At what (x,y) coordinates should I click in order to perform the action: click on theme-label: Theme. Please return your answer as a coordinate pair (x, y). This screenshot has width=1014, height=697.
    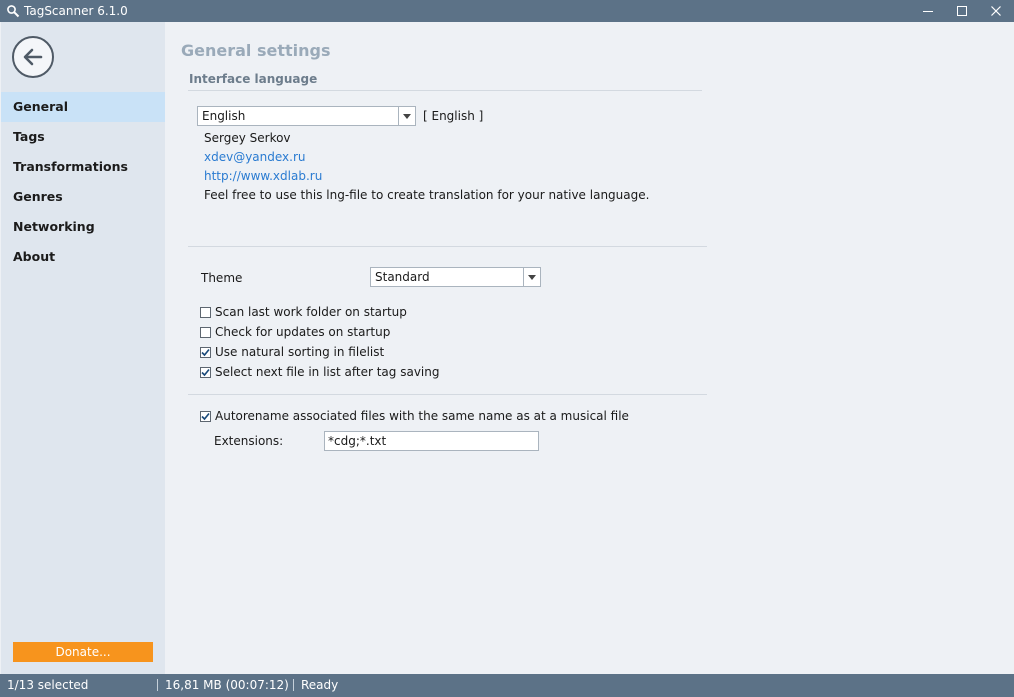
    Looking at the image, I should click on (222, 278).